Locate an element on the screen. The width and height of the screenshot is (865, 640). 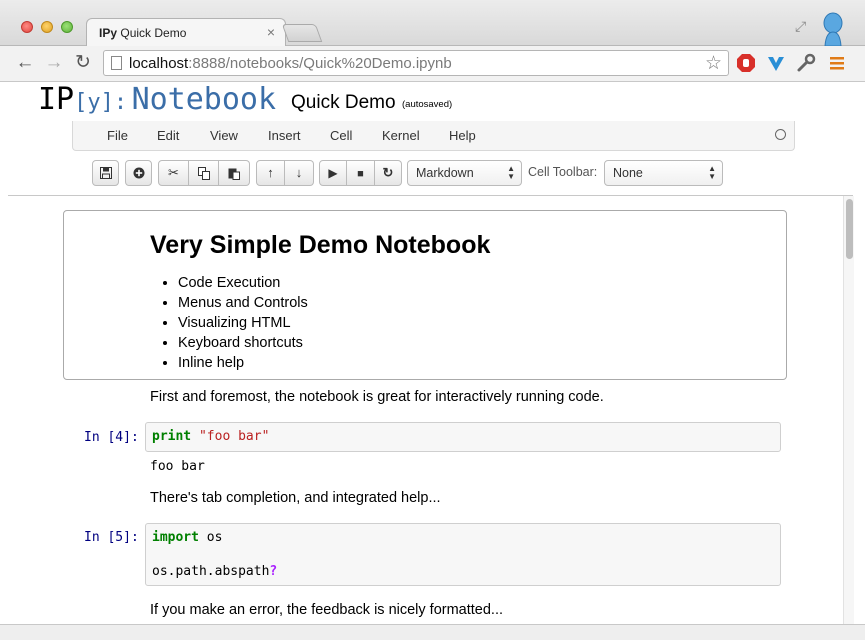
cut-button: ✂ is located at coordinates (173, 173).